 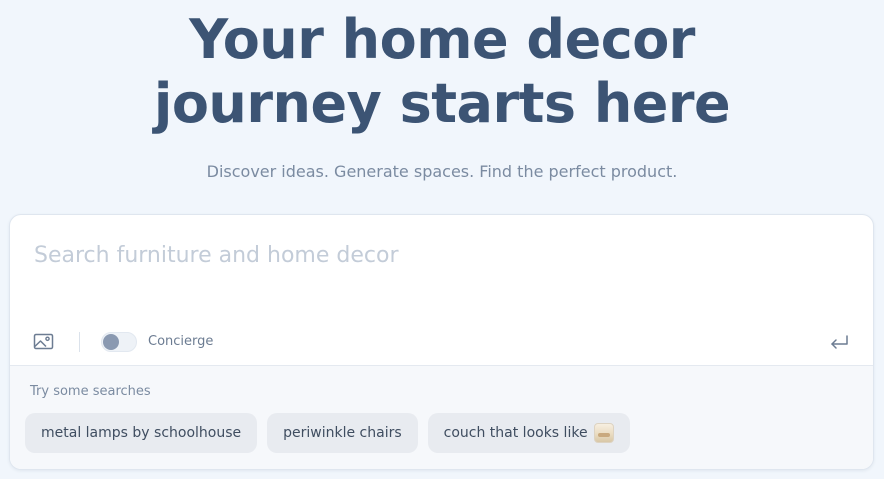 What do you see at coordinates (442, 39) in the screenshot?
I see `page-title-line-1: Your home decor` at bounding box center [442, 39].